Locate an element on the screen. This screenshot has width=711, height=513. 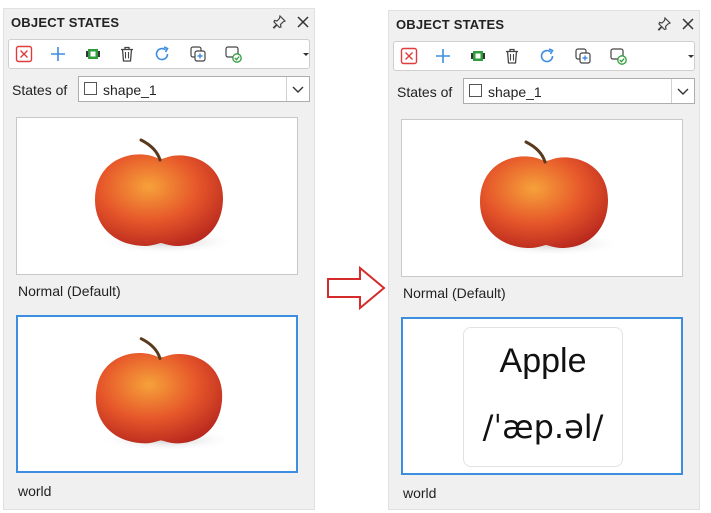
card-pronunciation: /ˈæp.əl/ is located at coordinates (543, 427).